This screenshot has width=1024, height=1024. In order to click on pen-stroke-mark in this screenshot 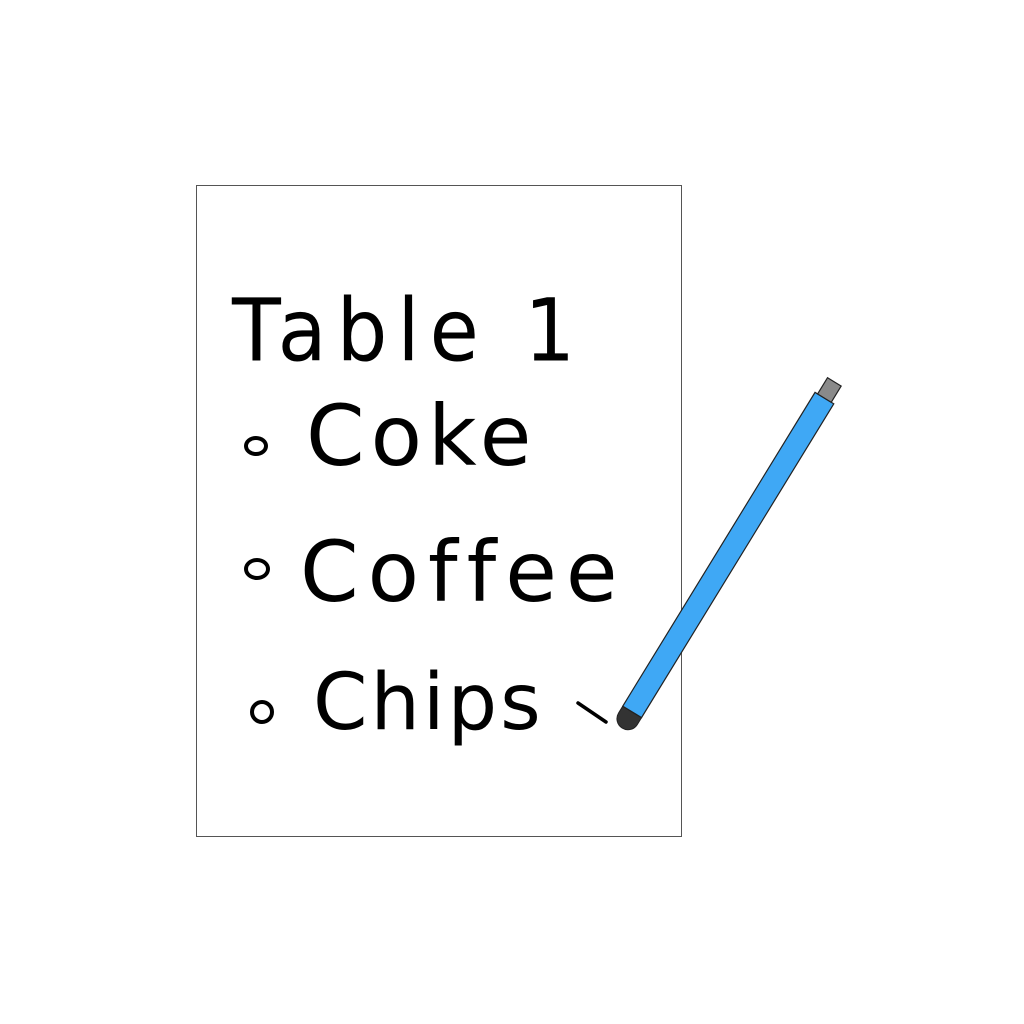, I will do `click(592, 712)`.